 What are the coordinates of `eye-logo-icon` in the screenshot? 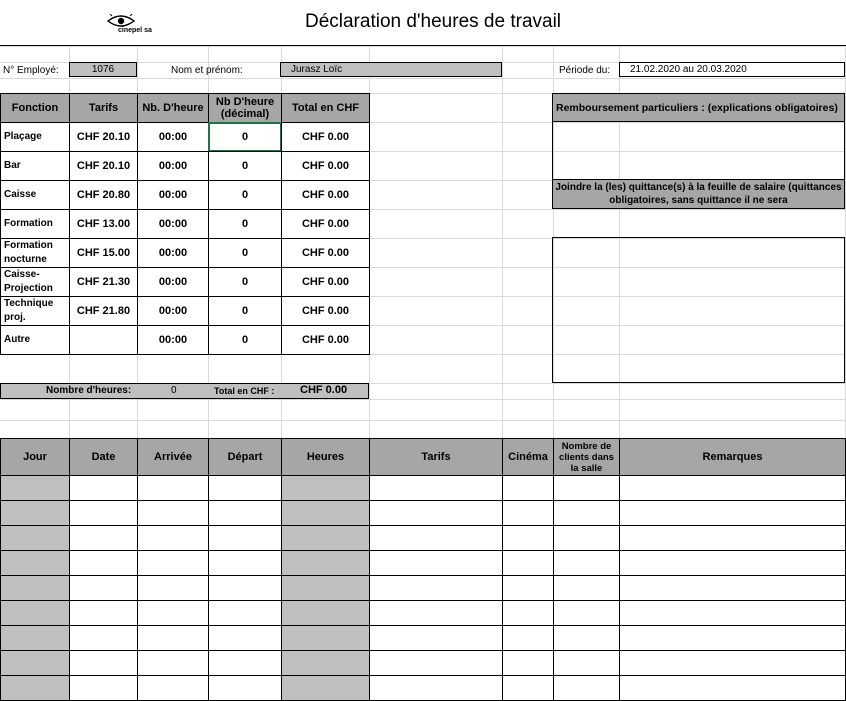 It's located at (121, 20).